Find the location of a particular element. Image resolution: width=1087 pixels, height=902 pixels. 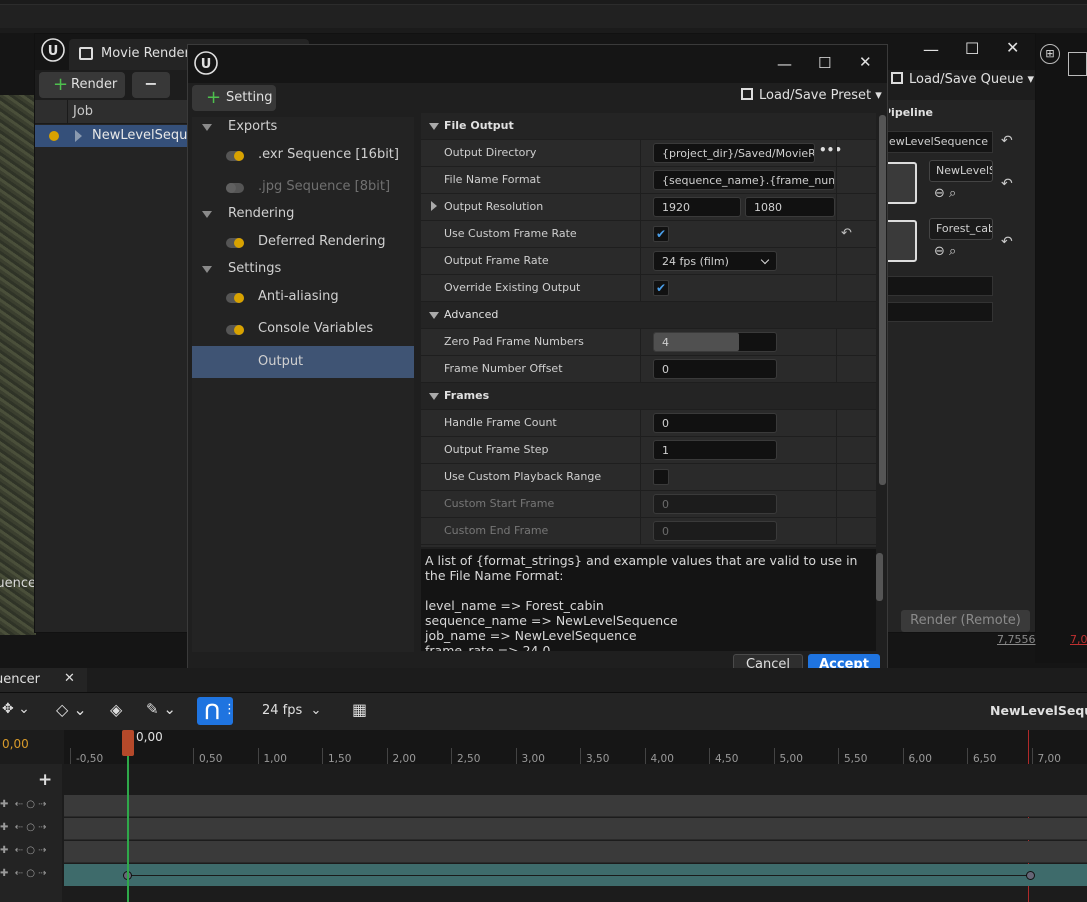

tree-category-label: Settings is located at coordinates (255, 268).